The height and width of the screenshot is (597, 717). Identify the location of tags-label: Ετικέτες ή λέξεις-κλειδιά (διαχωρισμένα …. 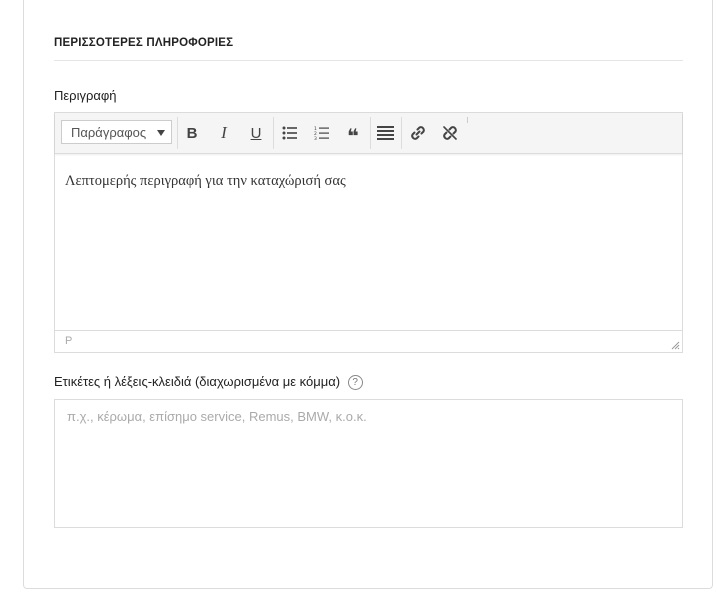
(208, 382).